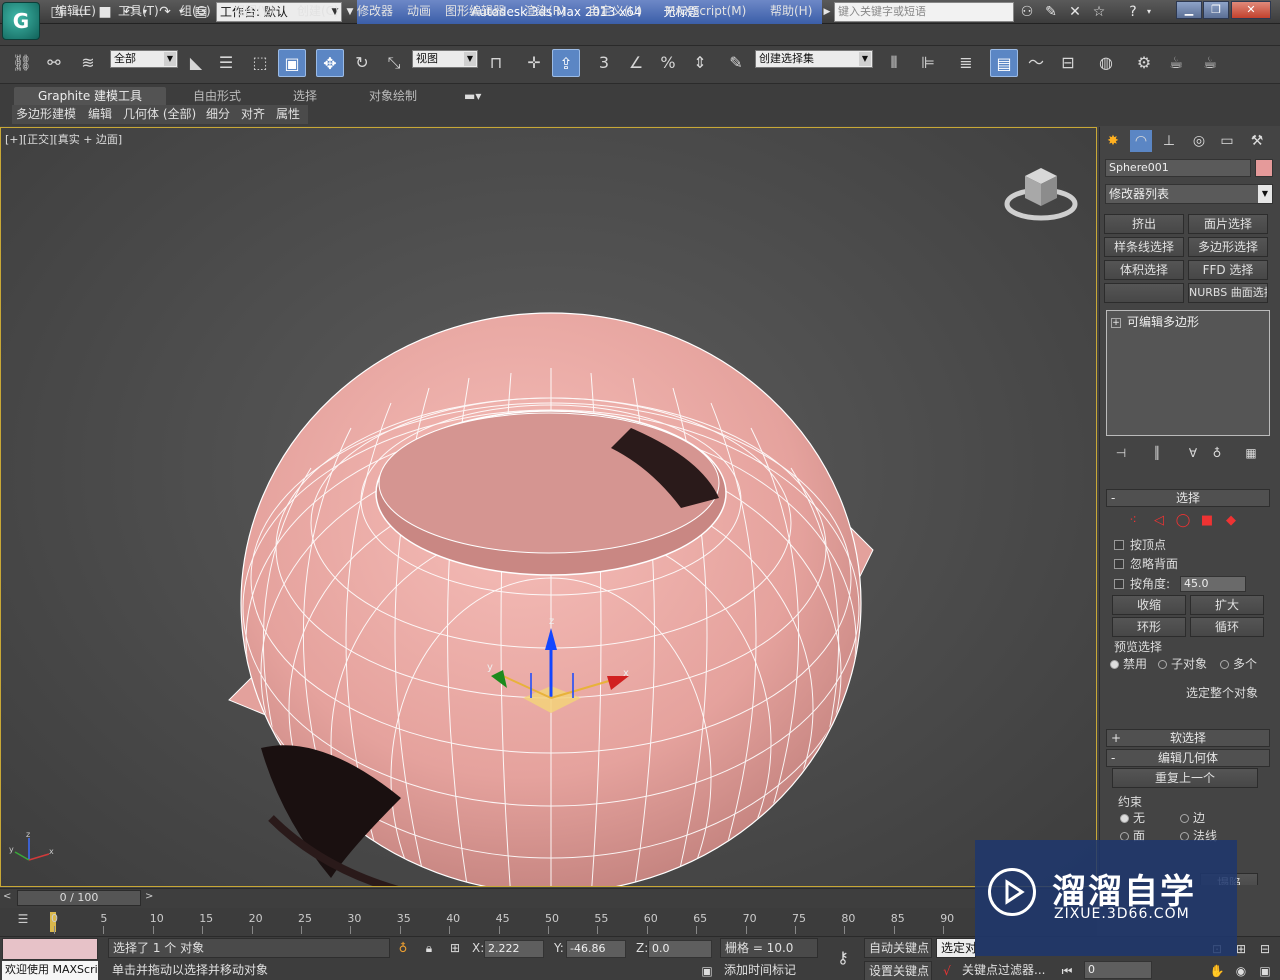 The height and width of the screenshot is (980, 1280). Describe the element at coordinates (1144, 224) in the screenshot. I see `extrude-modifier-button: 挤出` at that location.